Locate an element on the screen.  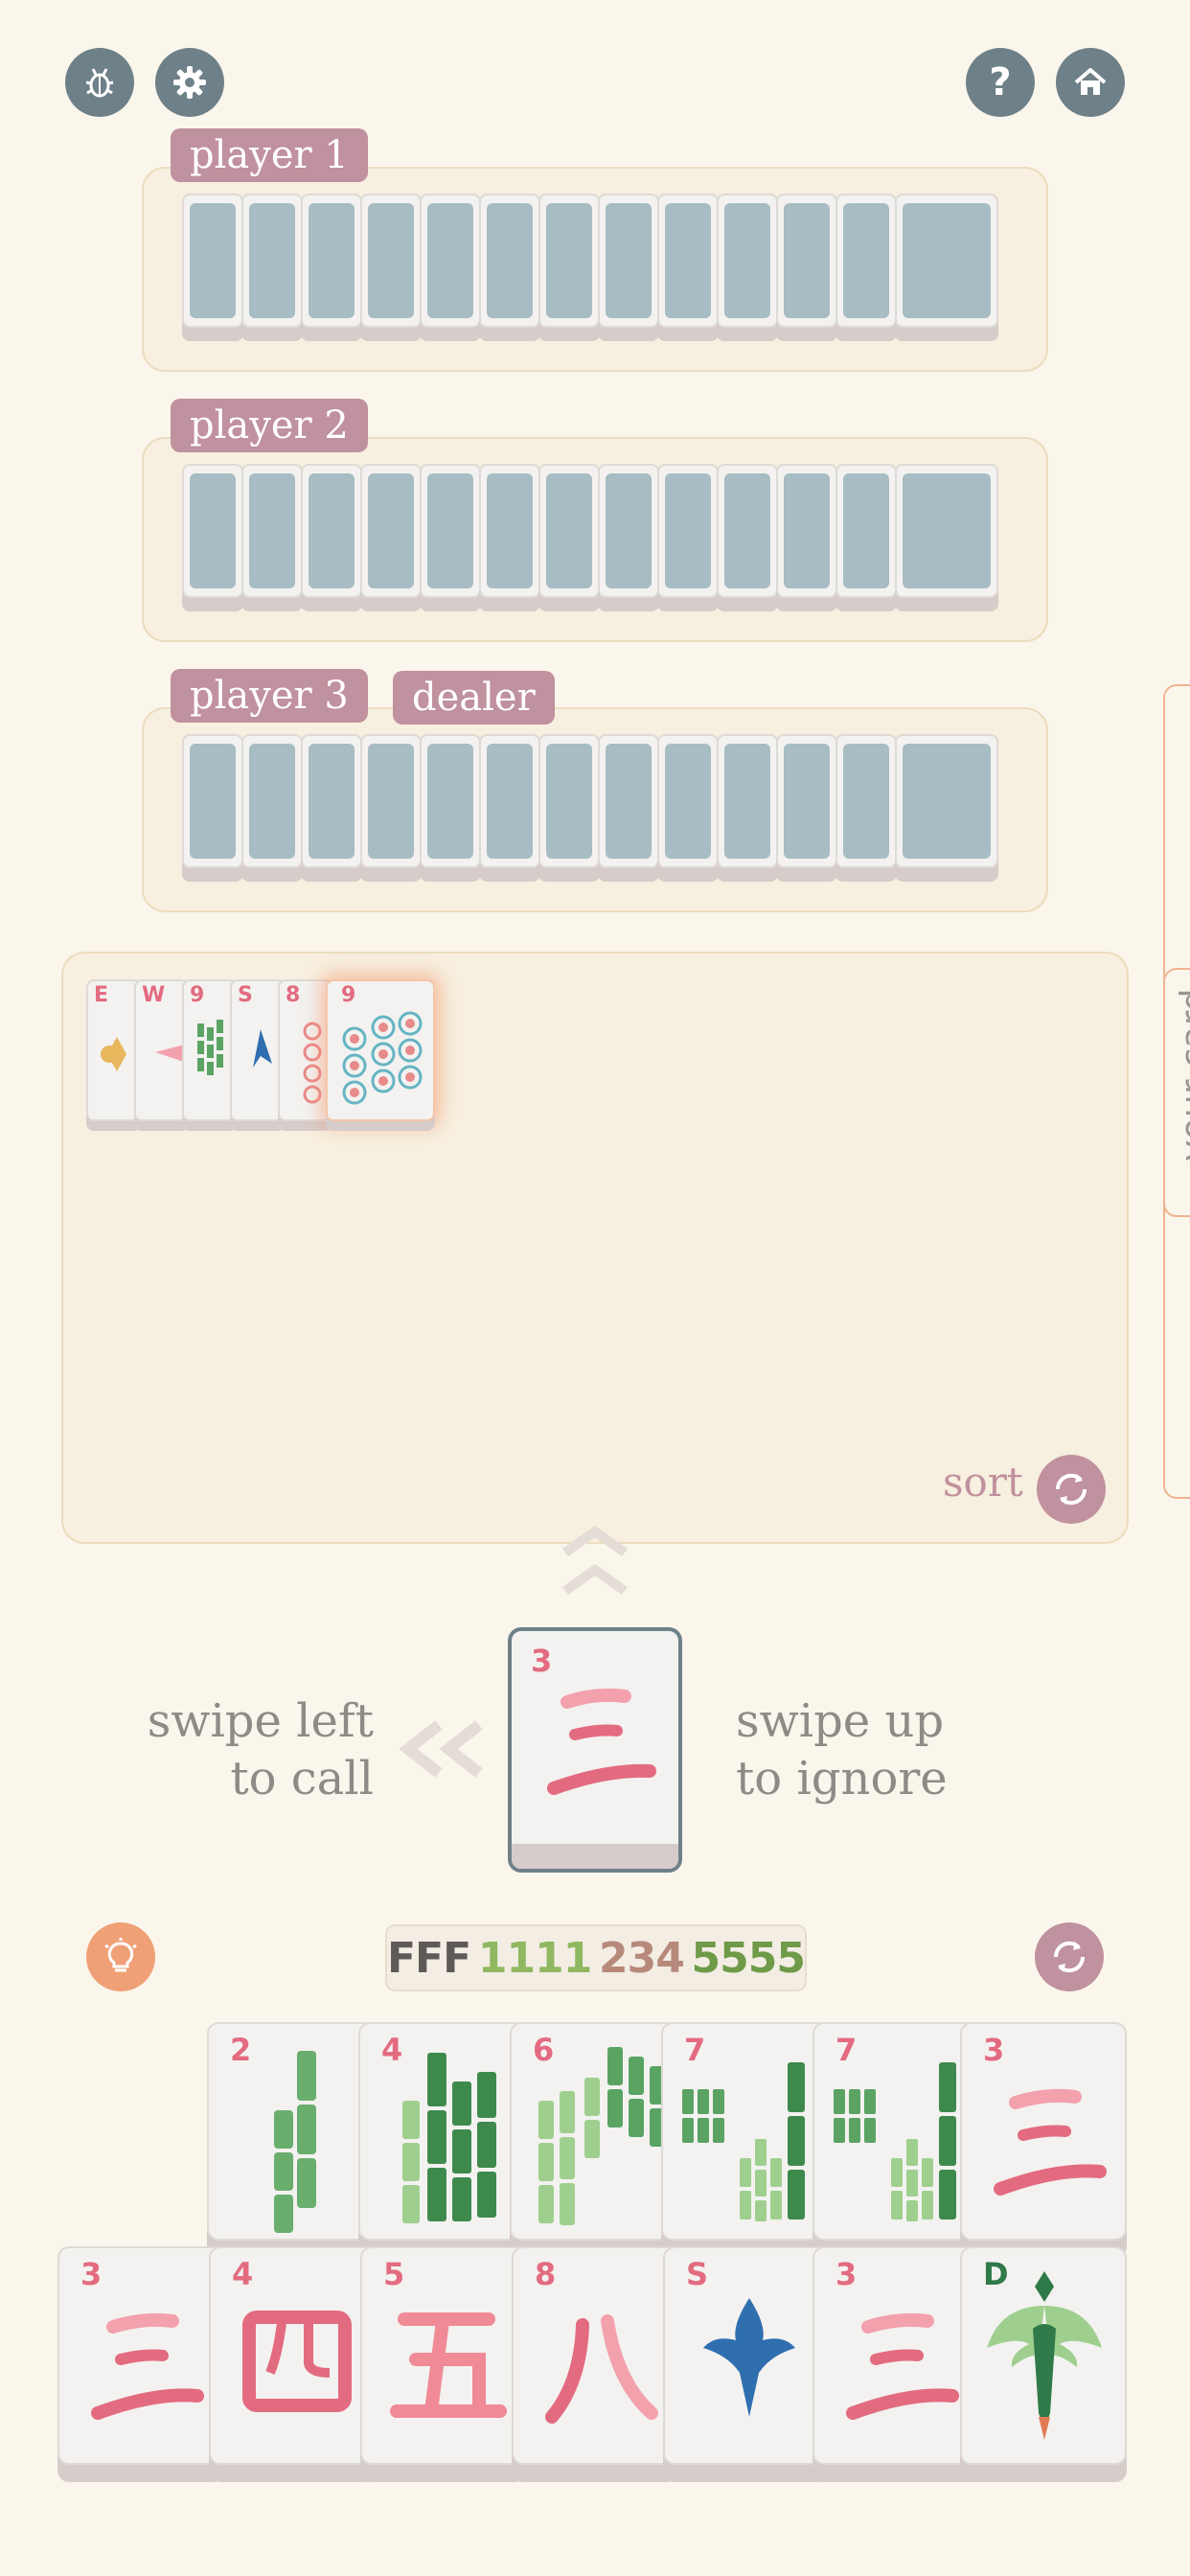
question-icon: ? is located at coordinates (1001, 82).